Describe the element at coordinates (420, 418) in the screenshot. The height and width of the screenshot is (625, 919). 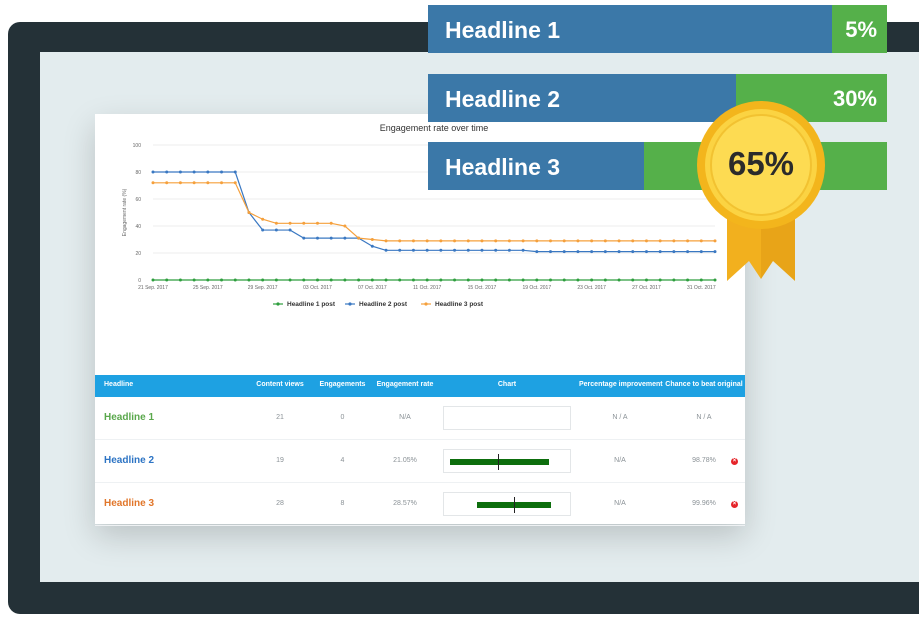
I see `table-row: Headline 1 21 0 N/A N / A N / A` at that location.